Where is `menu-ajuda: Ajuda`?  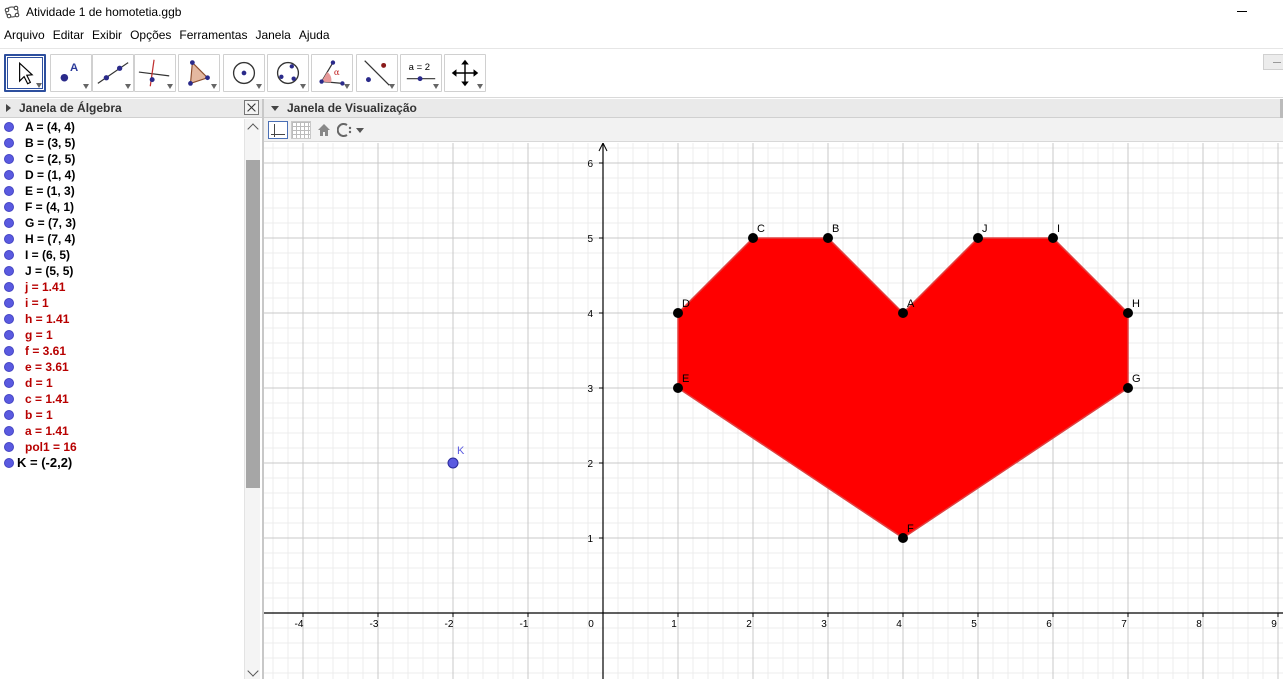
menu-ajuda: Ajuda is located at coordinates (314, 35).